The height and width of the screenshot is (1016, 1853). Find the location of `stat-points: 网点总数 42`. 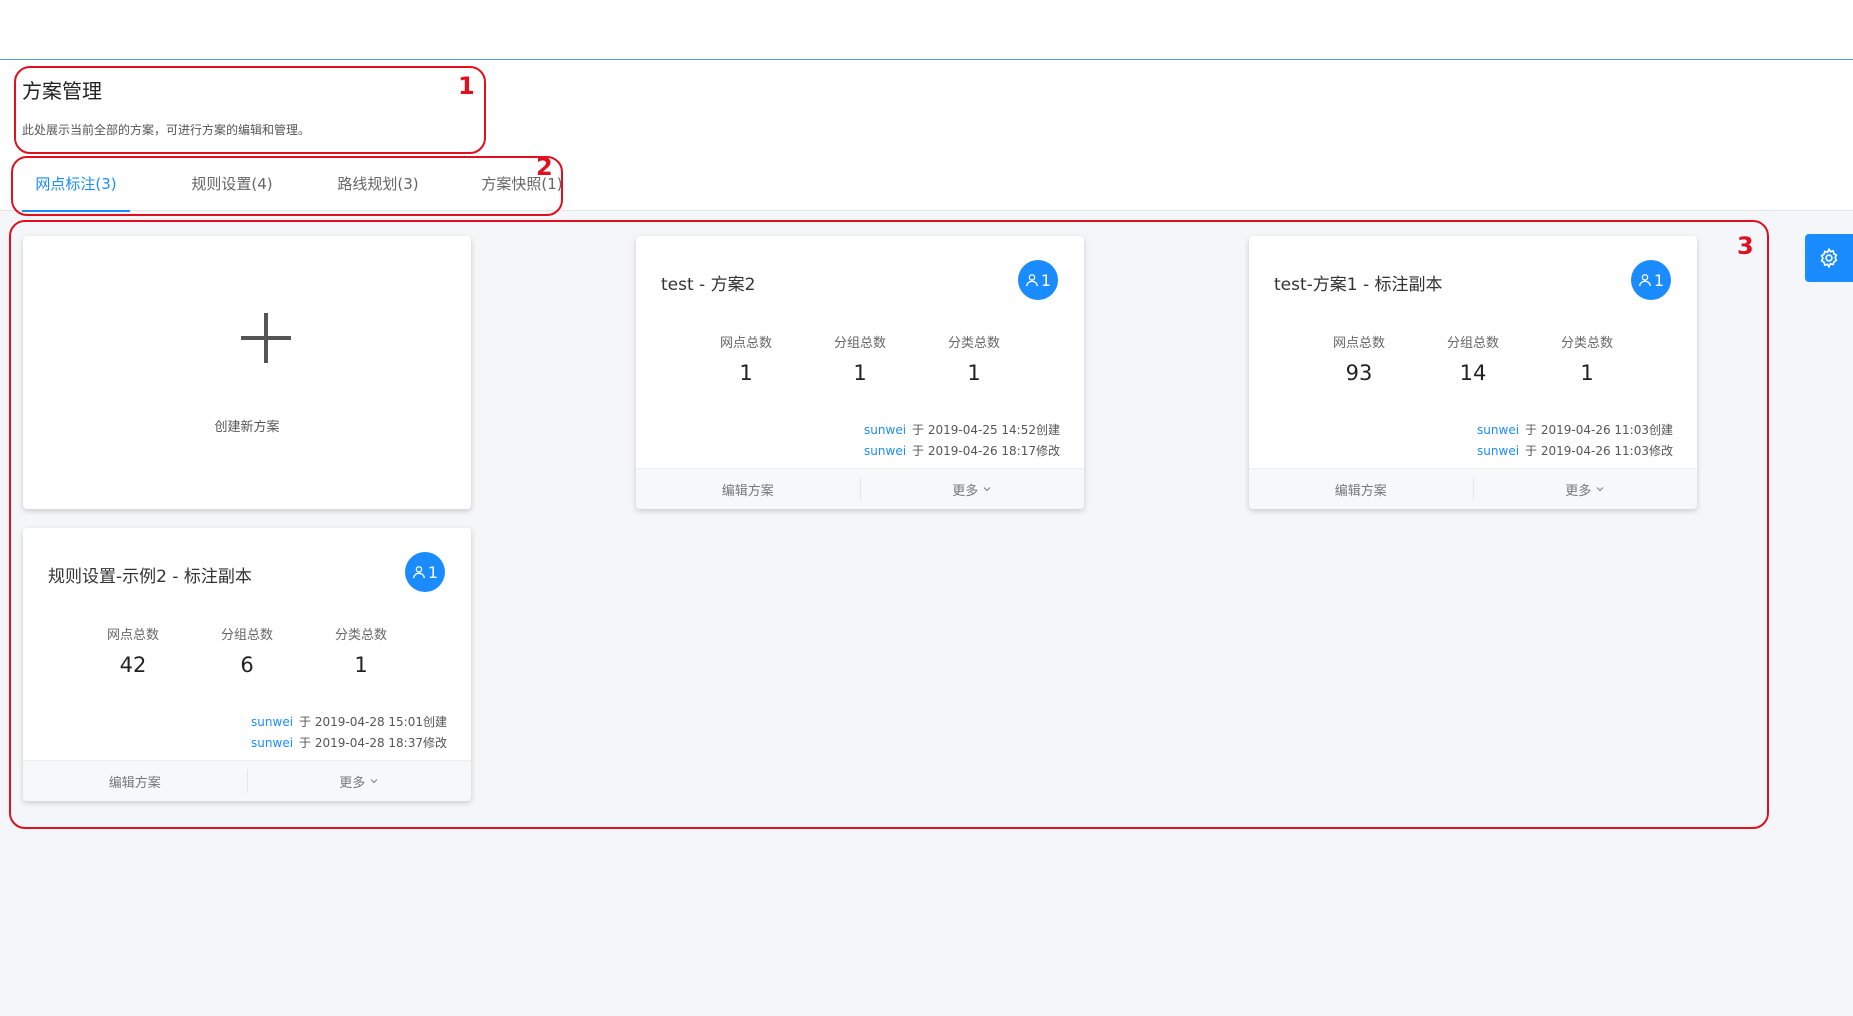

stat-points: 网点总数 42 is located at coordinates (132, 652).